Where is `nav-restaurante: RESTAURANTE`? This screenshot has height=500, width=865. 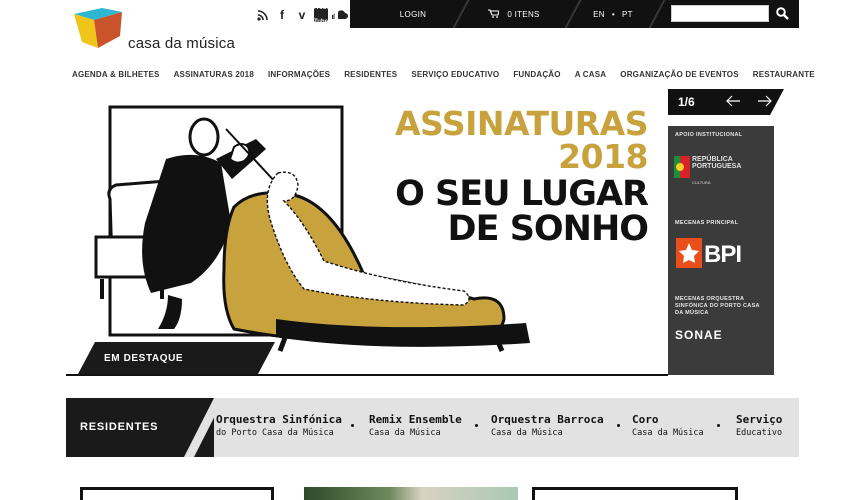 nav-restaurante: RESTAURANTE is located at coordinates (784, 76).